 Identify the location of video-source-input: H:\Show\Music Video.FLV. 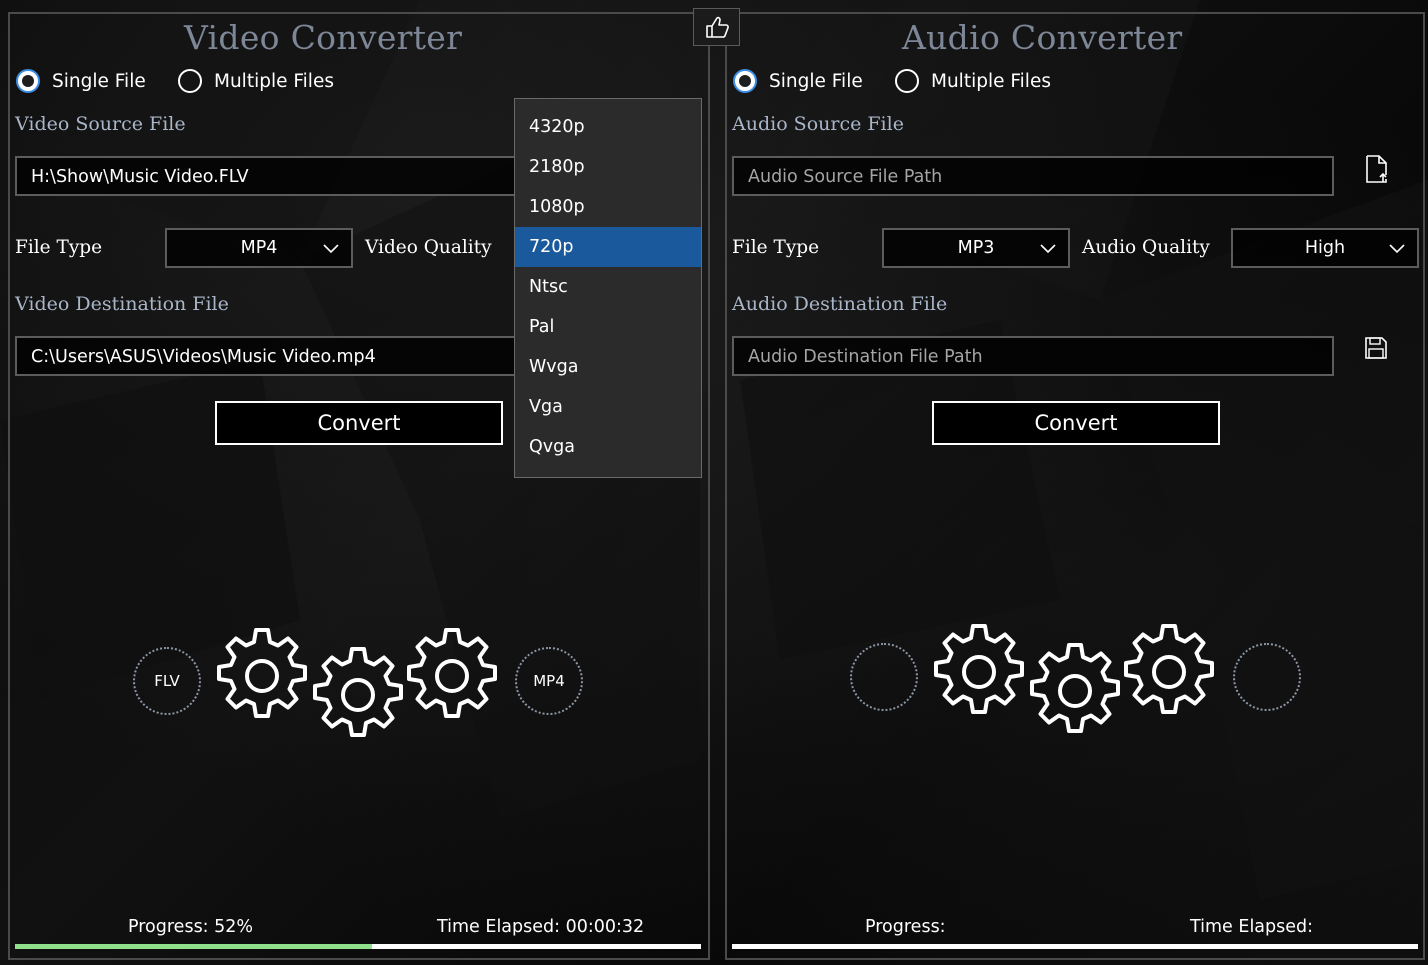
(275, 176).